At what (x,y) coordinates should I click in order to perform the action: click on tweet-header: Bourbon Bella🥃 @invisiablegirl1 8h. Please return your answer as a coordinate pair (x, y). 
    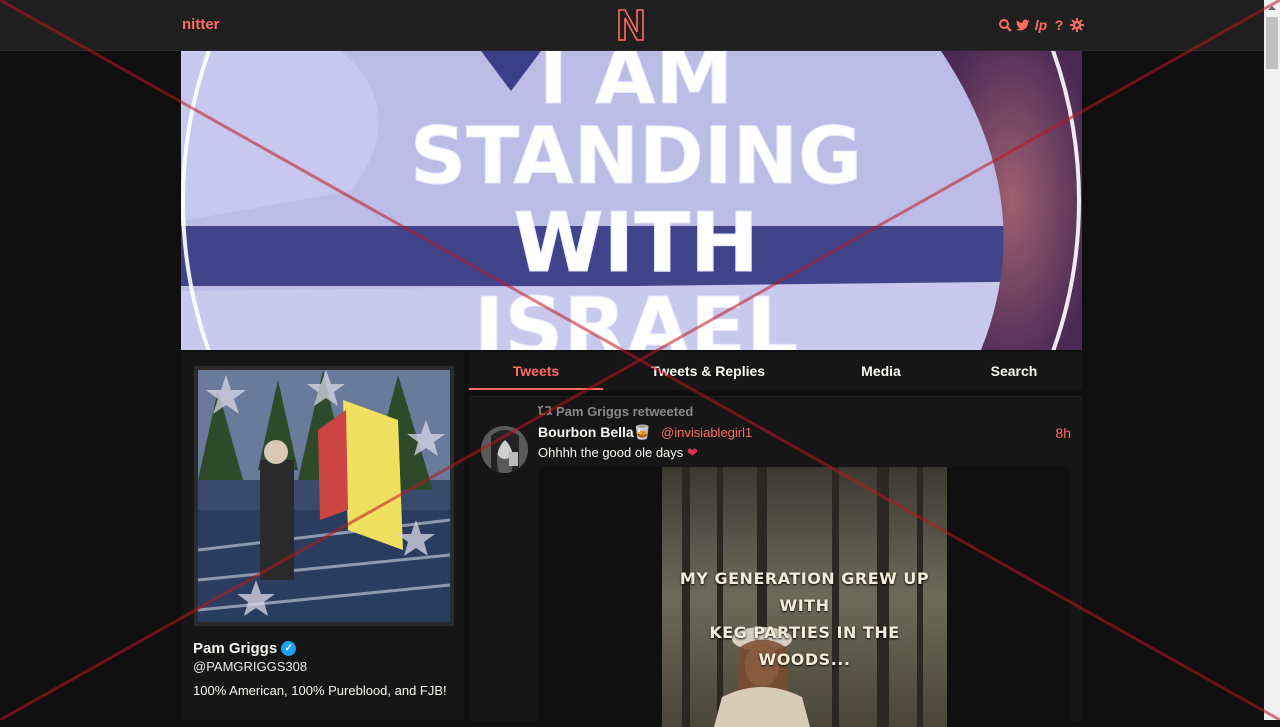
    Looking at the image, I should click on (804, 433).